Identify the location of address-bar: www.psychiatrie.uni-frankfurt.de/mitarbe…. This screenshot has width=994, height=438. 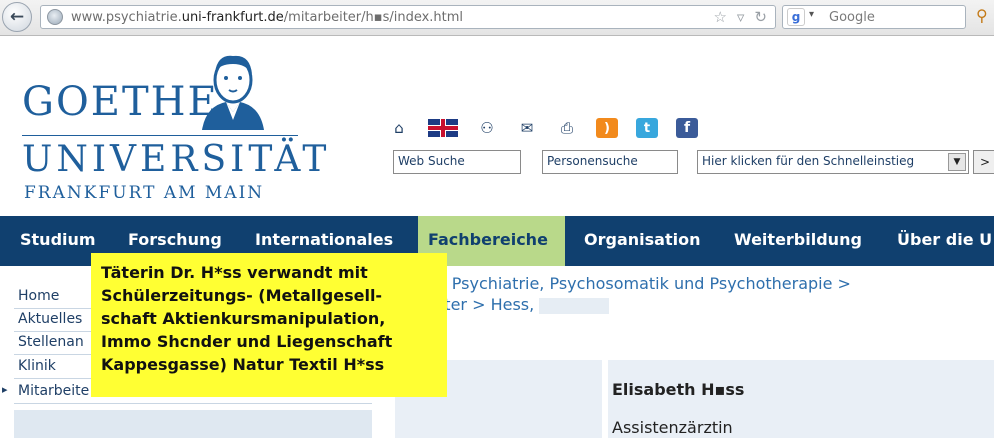
(408, 17).